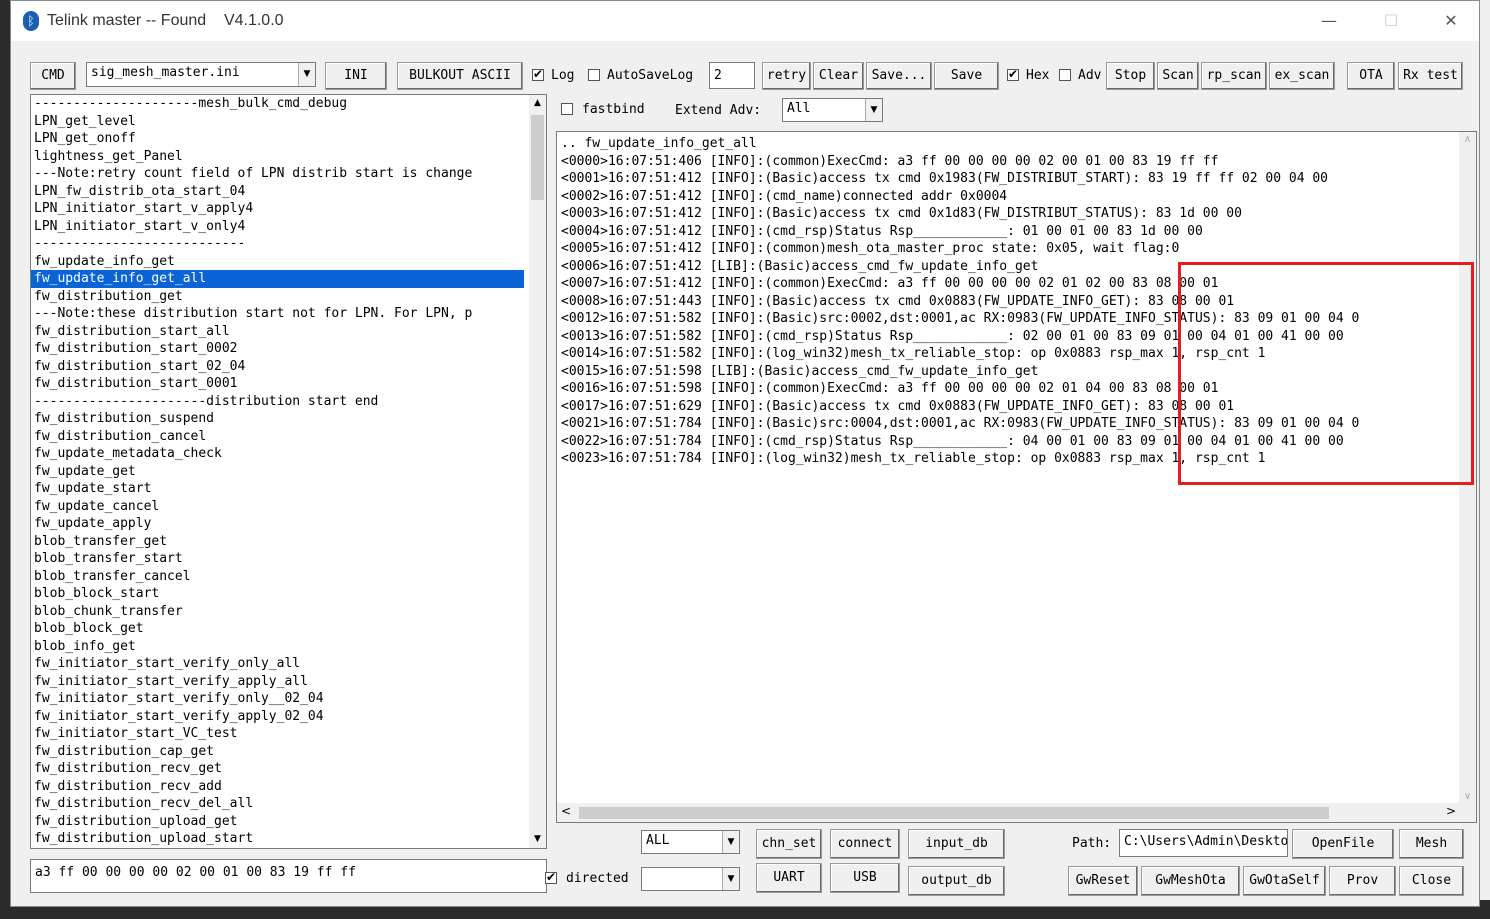 The image size is (1490, 919). What do you see at coordinates (277, 769) in the screenshot?
I see `list-item: fw_distribution_recv_get` at bounding box center [277, 769].